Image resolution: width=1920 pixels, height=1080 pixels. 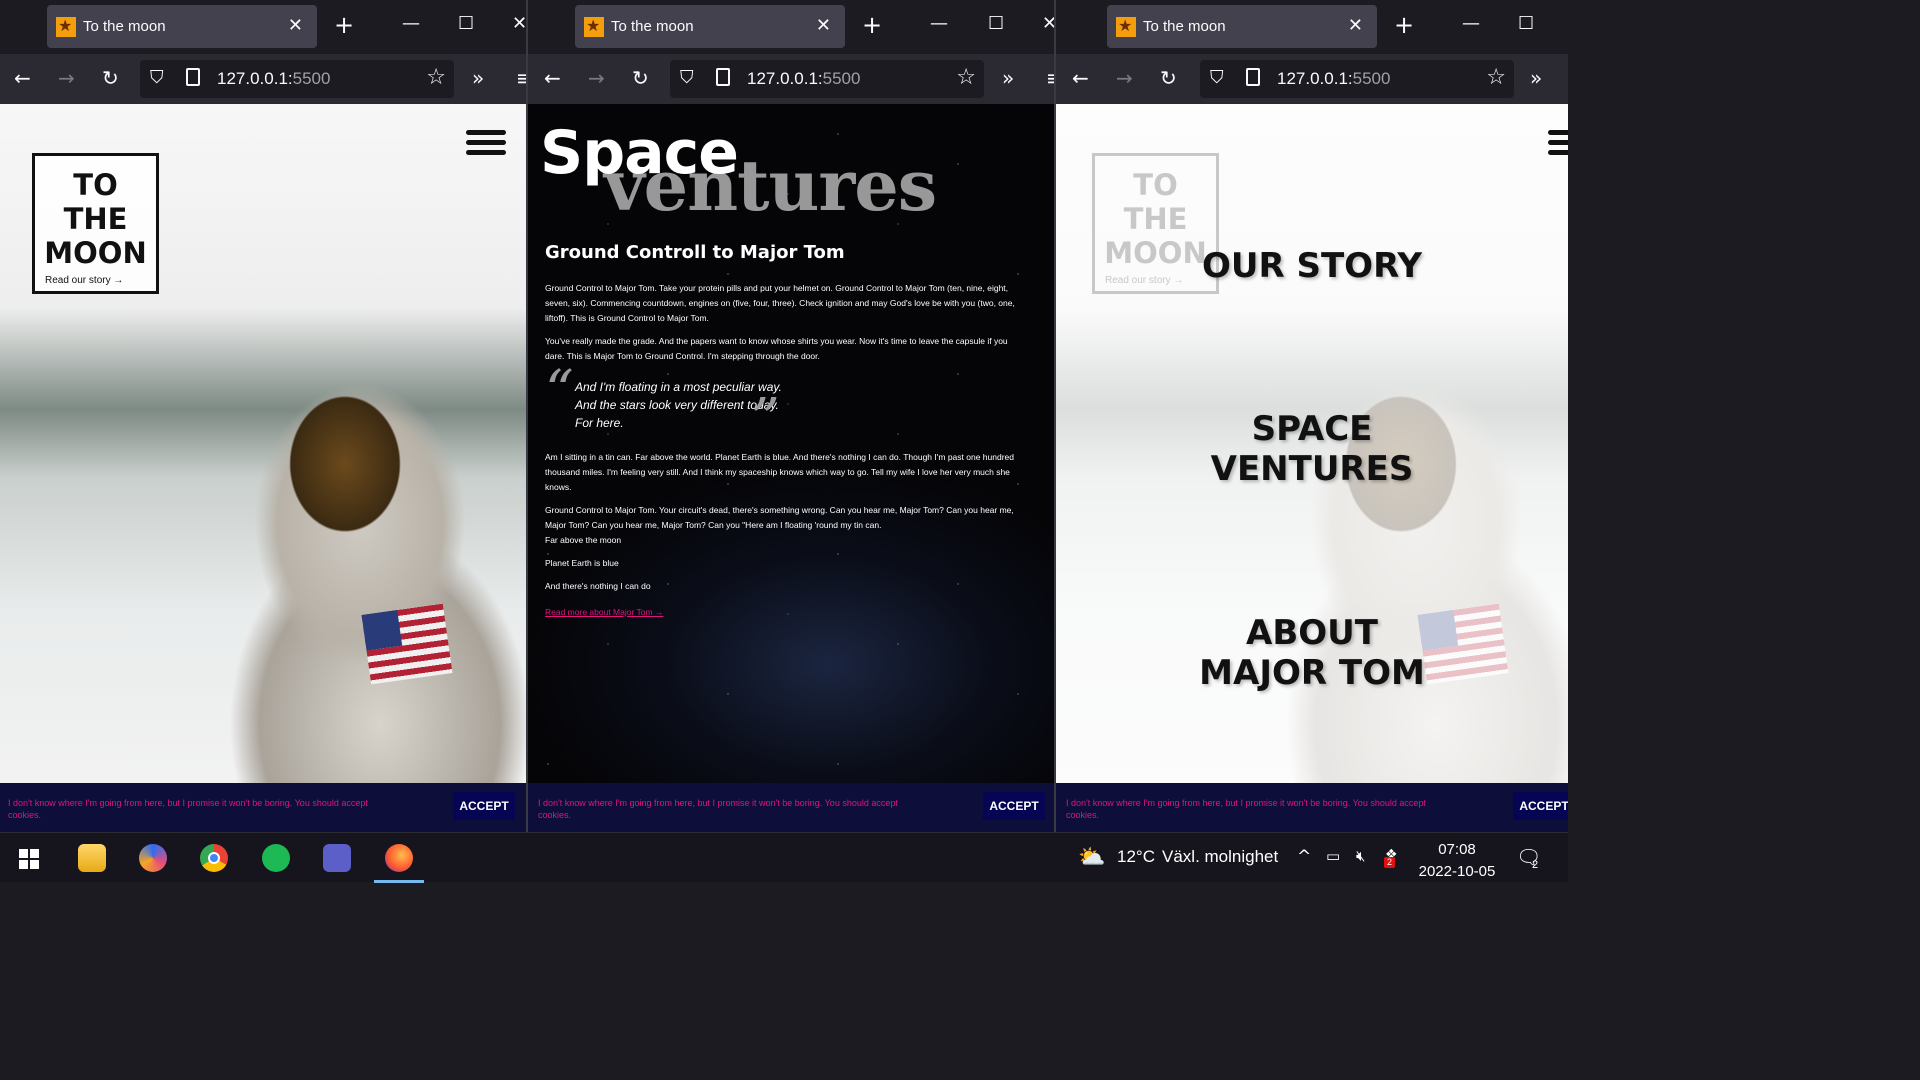 What do you see at coordinates (193, 77) in the screenshot?
I see `page-icon` at bounding box center [193, 77].